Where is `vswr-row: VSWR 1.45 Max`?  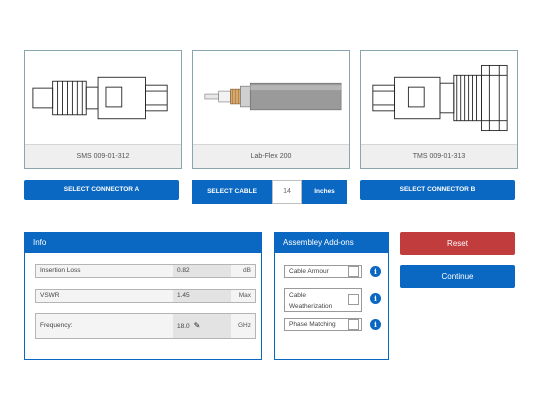 vswr-row: VSWR 1.45 Max is located at coordinates (145, 296).